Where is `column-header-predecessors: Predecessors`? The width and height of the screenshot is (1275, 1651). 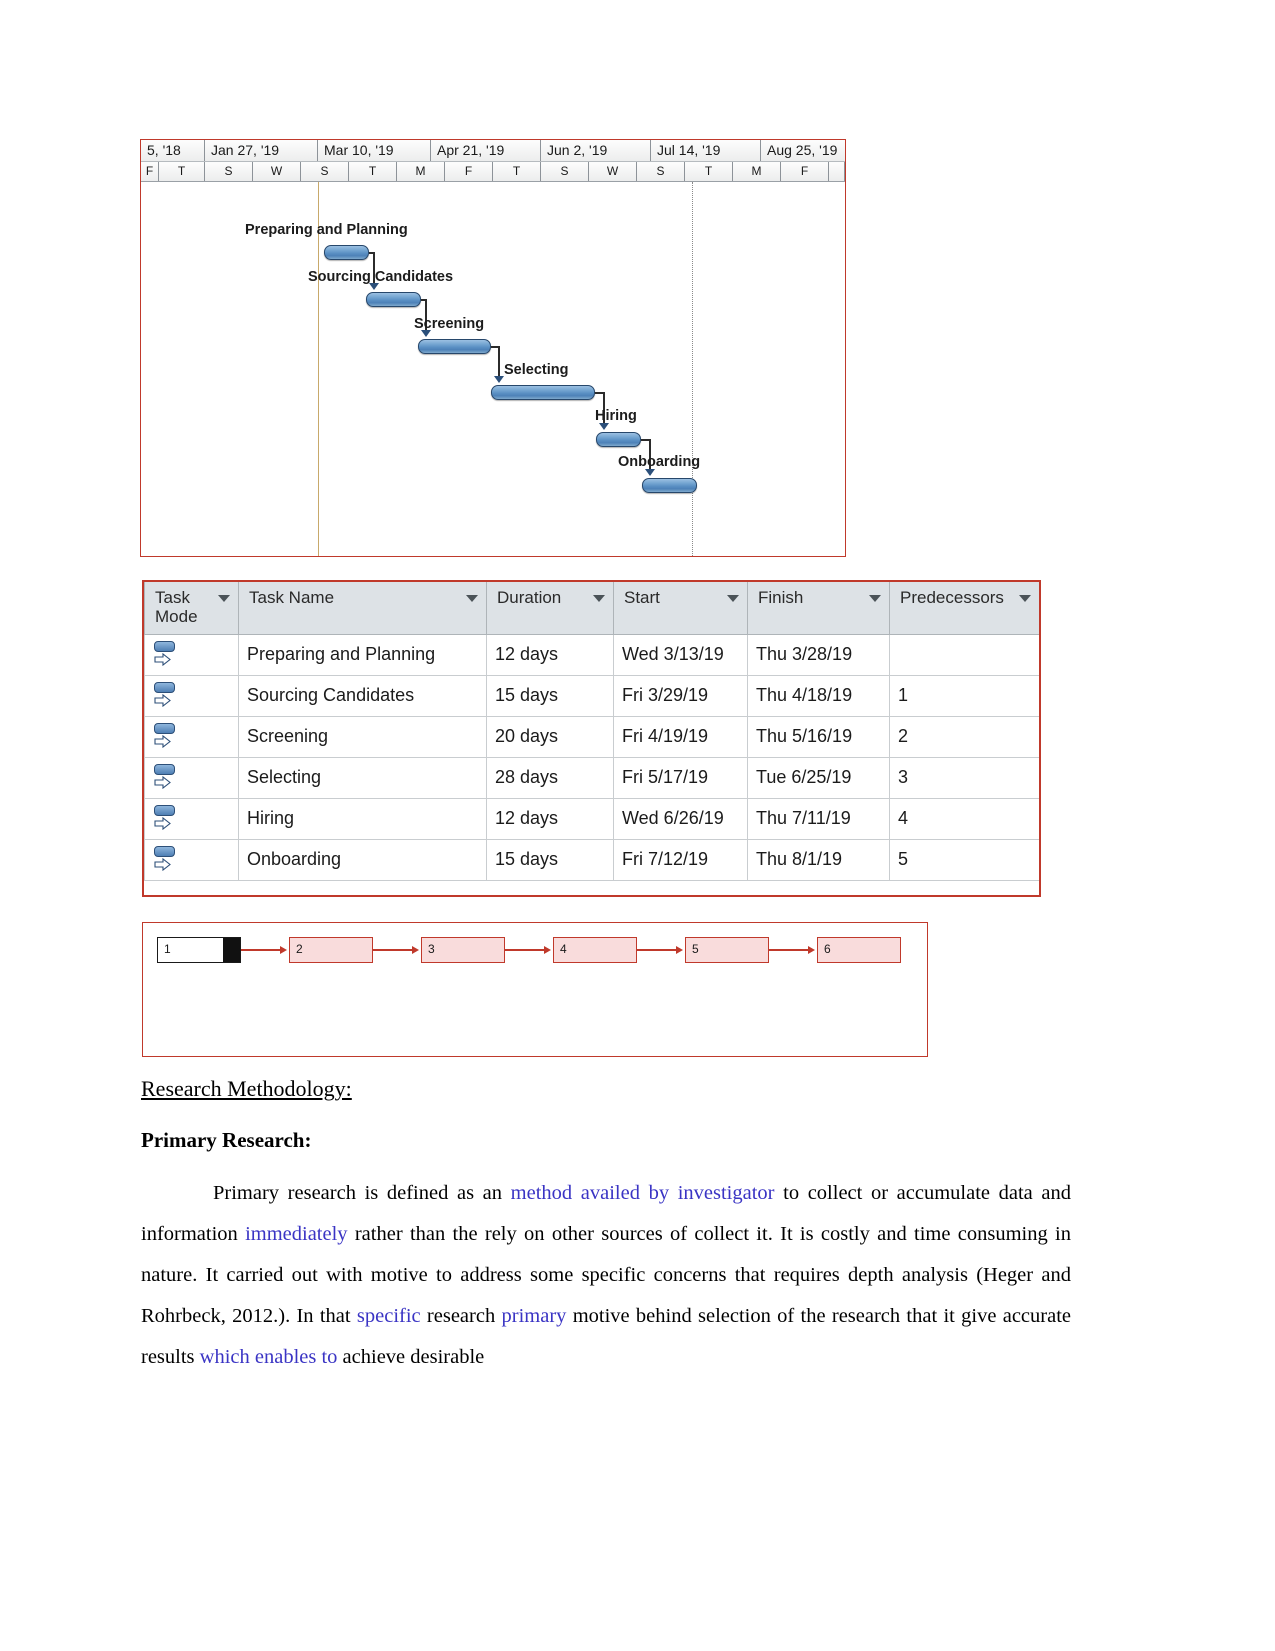
column-header-predecessors: Predecessors is located at coordinates (964, 608).